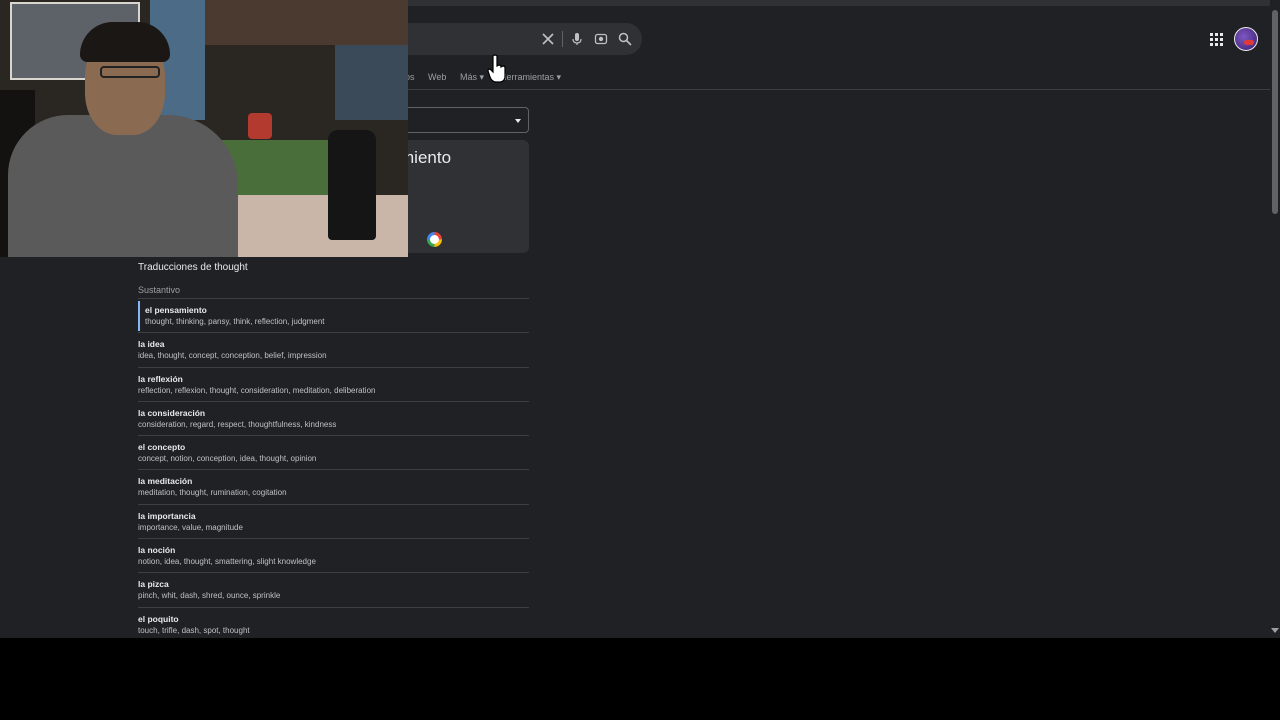 This screenshot has width=1280, height=720. What do you see at coordinates (260, 126) in the screenshot?
I see `webcam-red-object` at bounding box center [260, 126].